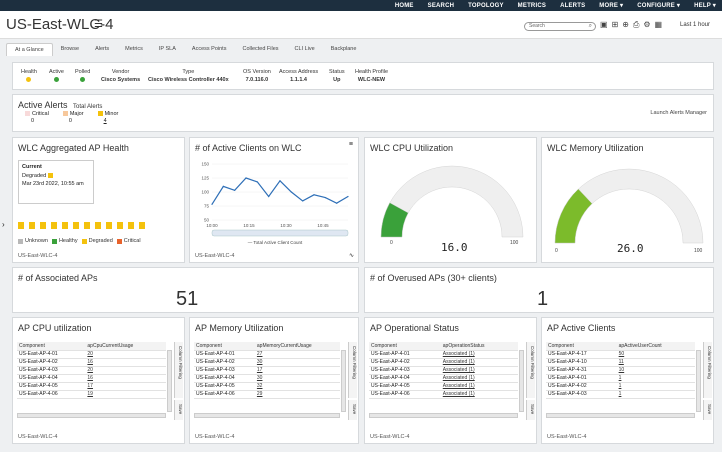  What do you see at coordinates (678, 113) in the screenshot?
I see `launch-alerts-manager-link: Launch Alerts Manager` at bounding box center [678, 113].